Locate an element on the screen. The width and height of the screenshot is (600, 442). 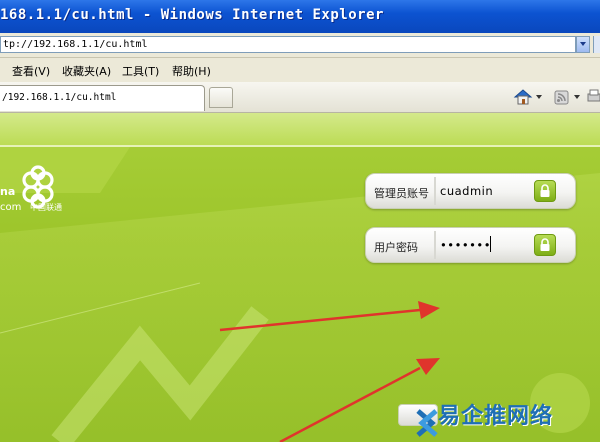
menu-item-view: 查看(V) is located at coordinates (31, 71).